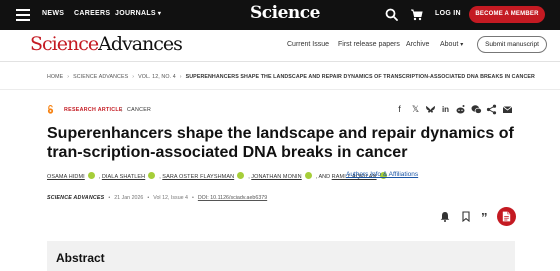 This screenshot has height=271, width=560. What do you see at coordinates (466, 216) in the screenshot?
I see `bookmark-icon` at bounding box center [466, 216].